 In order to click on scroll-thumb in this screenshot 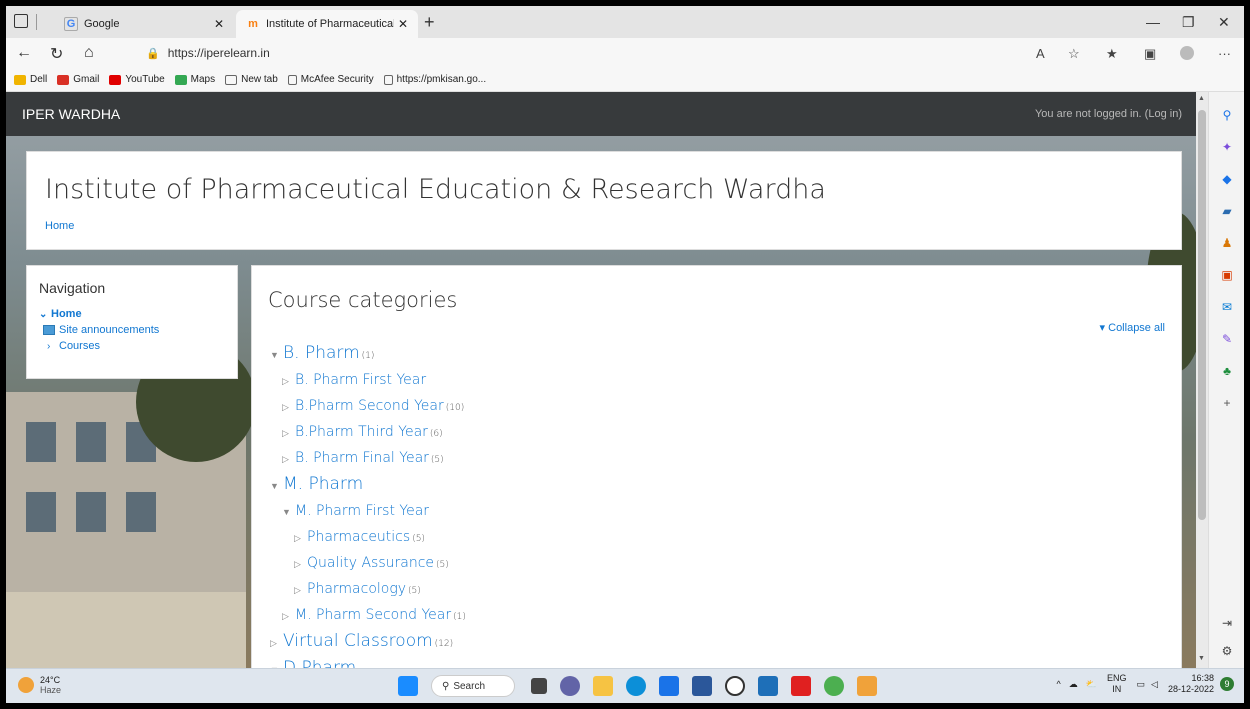, I will do `click(1202, 315)`.